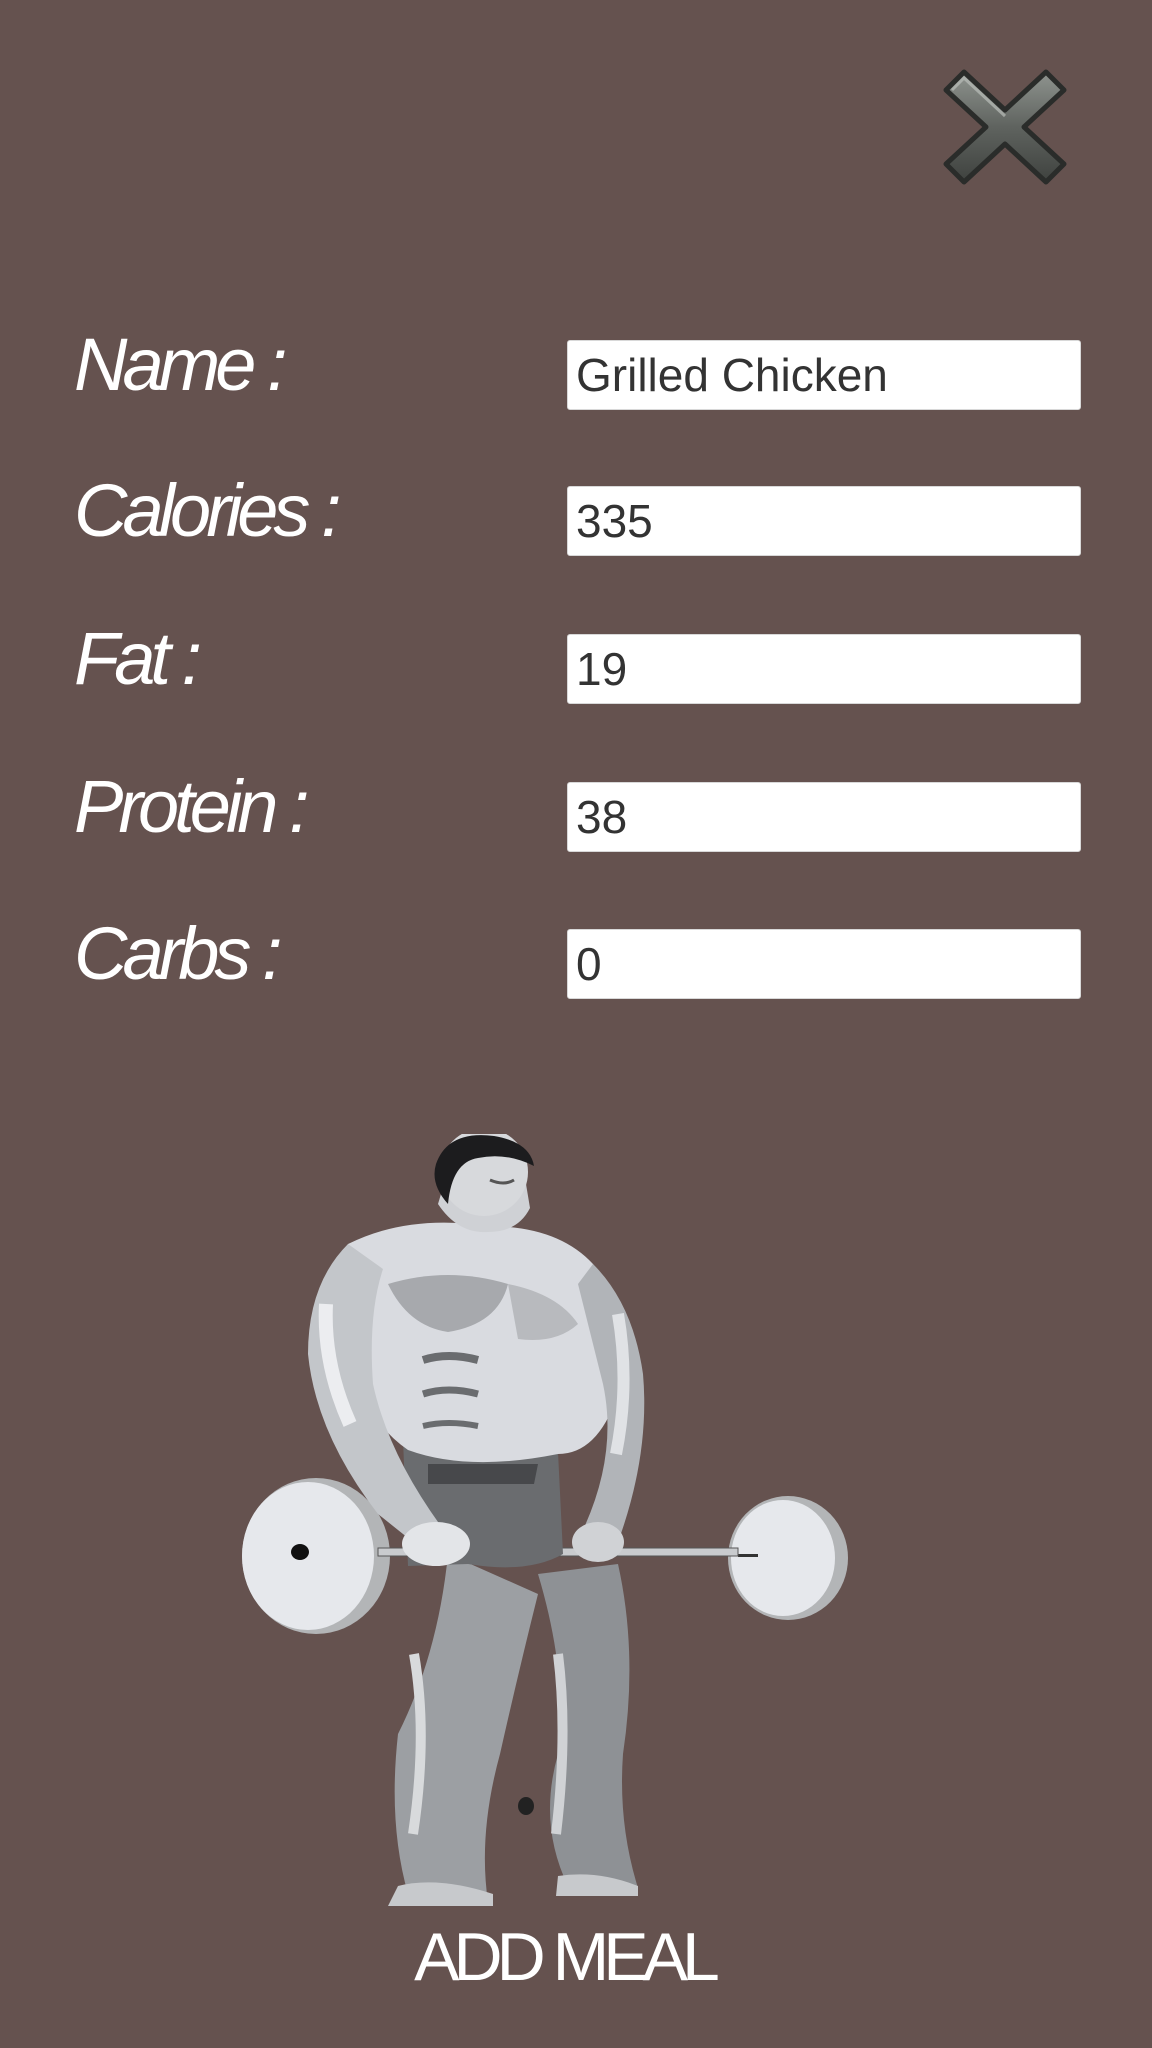  I want to click on protein-label: Protein :, so click(192, 806).